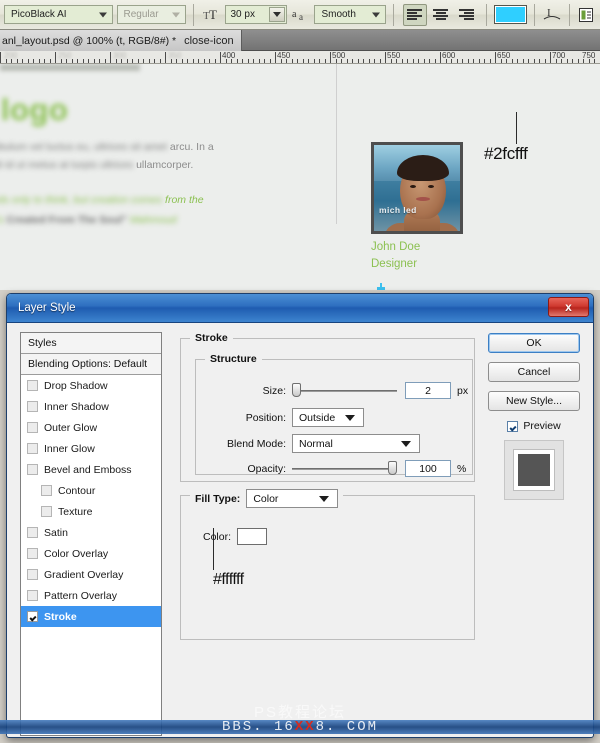 The height and width of the screenshot is (743, 600). Describe the element at coordinates (46, 511) in the screenshot. I see `checkbox-texture` at that location.